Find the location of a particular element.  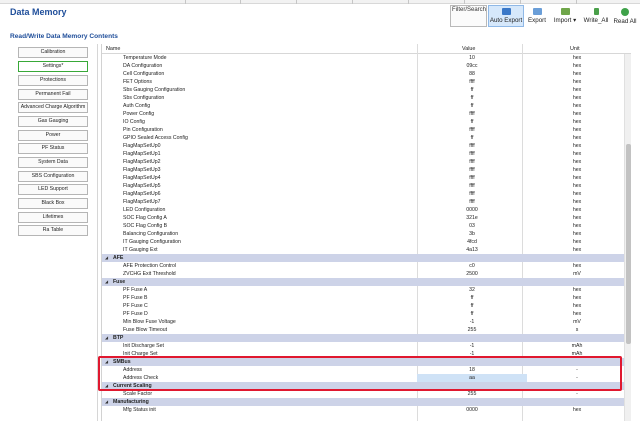

parameter-value: 3b is located at coordinates (472, 234).